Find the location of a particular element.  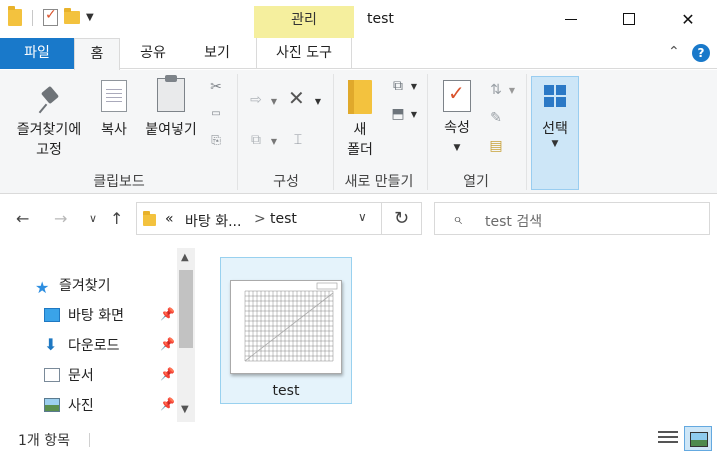

tab-picture-tools: 사진 도구 is located at coordinates (304, 53).